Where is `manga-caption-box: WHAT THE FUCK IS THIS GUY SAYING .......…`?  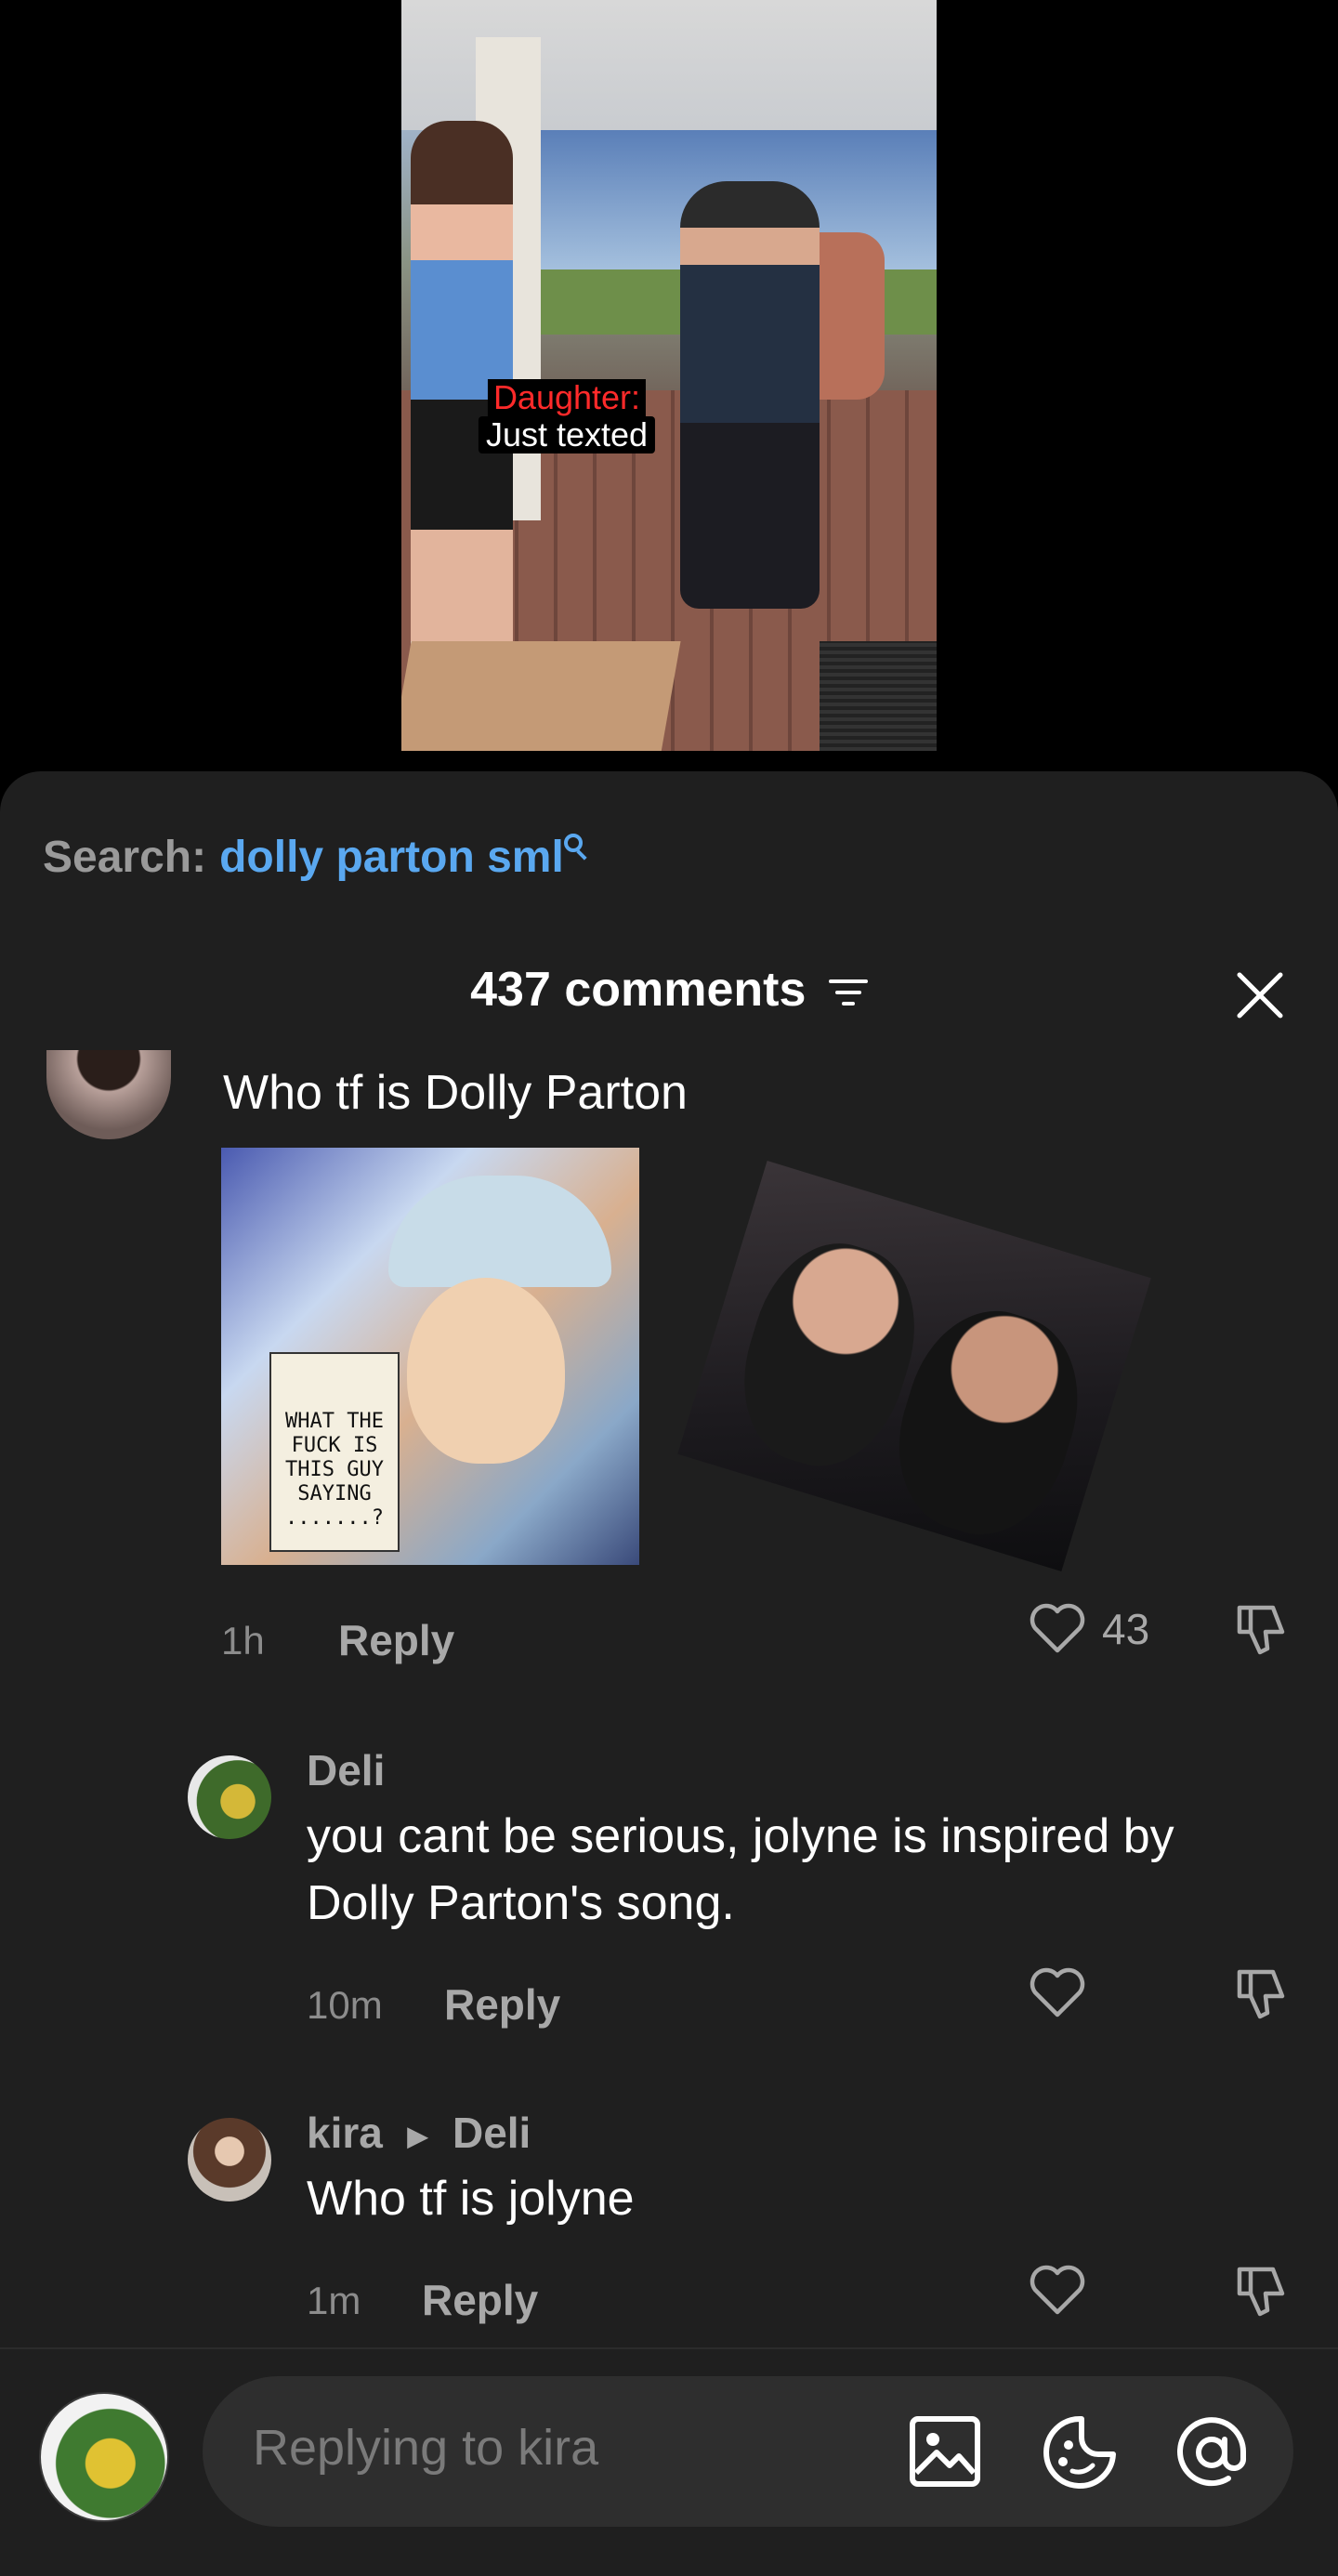 manga-caption-box: WHAT THE FUCK IS THIS GUY SAYING .......… is located at coordinates (334, 1452).